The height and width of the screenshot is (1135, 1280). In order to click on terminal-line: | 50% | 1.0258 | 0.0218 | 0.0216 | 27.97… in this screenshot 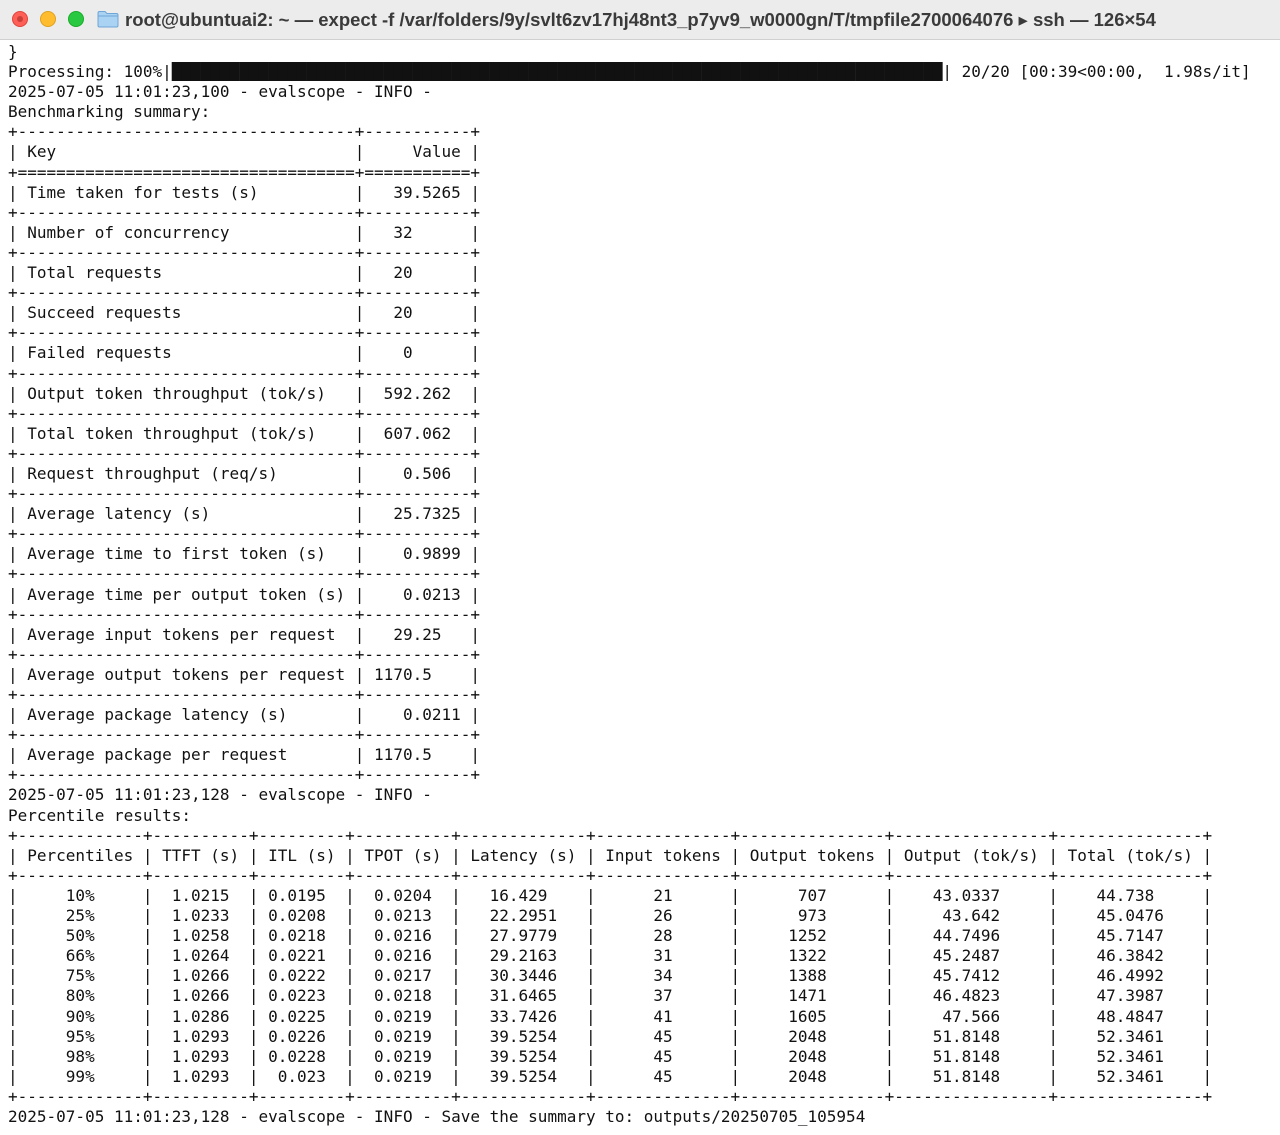, I will do `click(610, 936)`.